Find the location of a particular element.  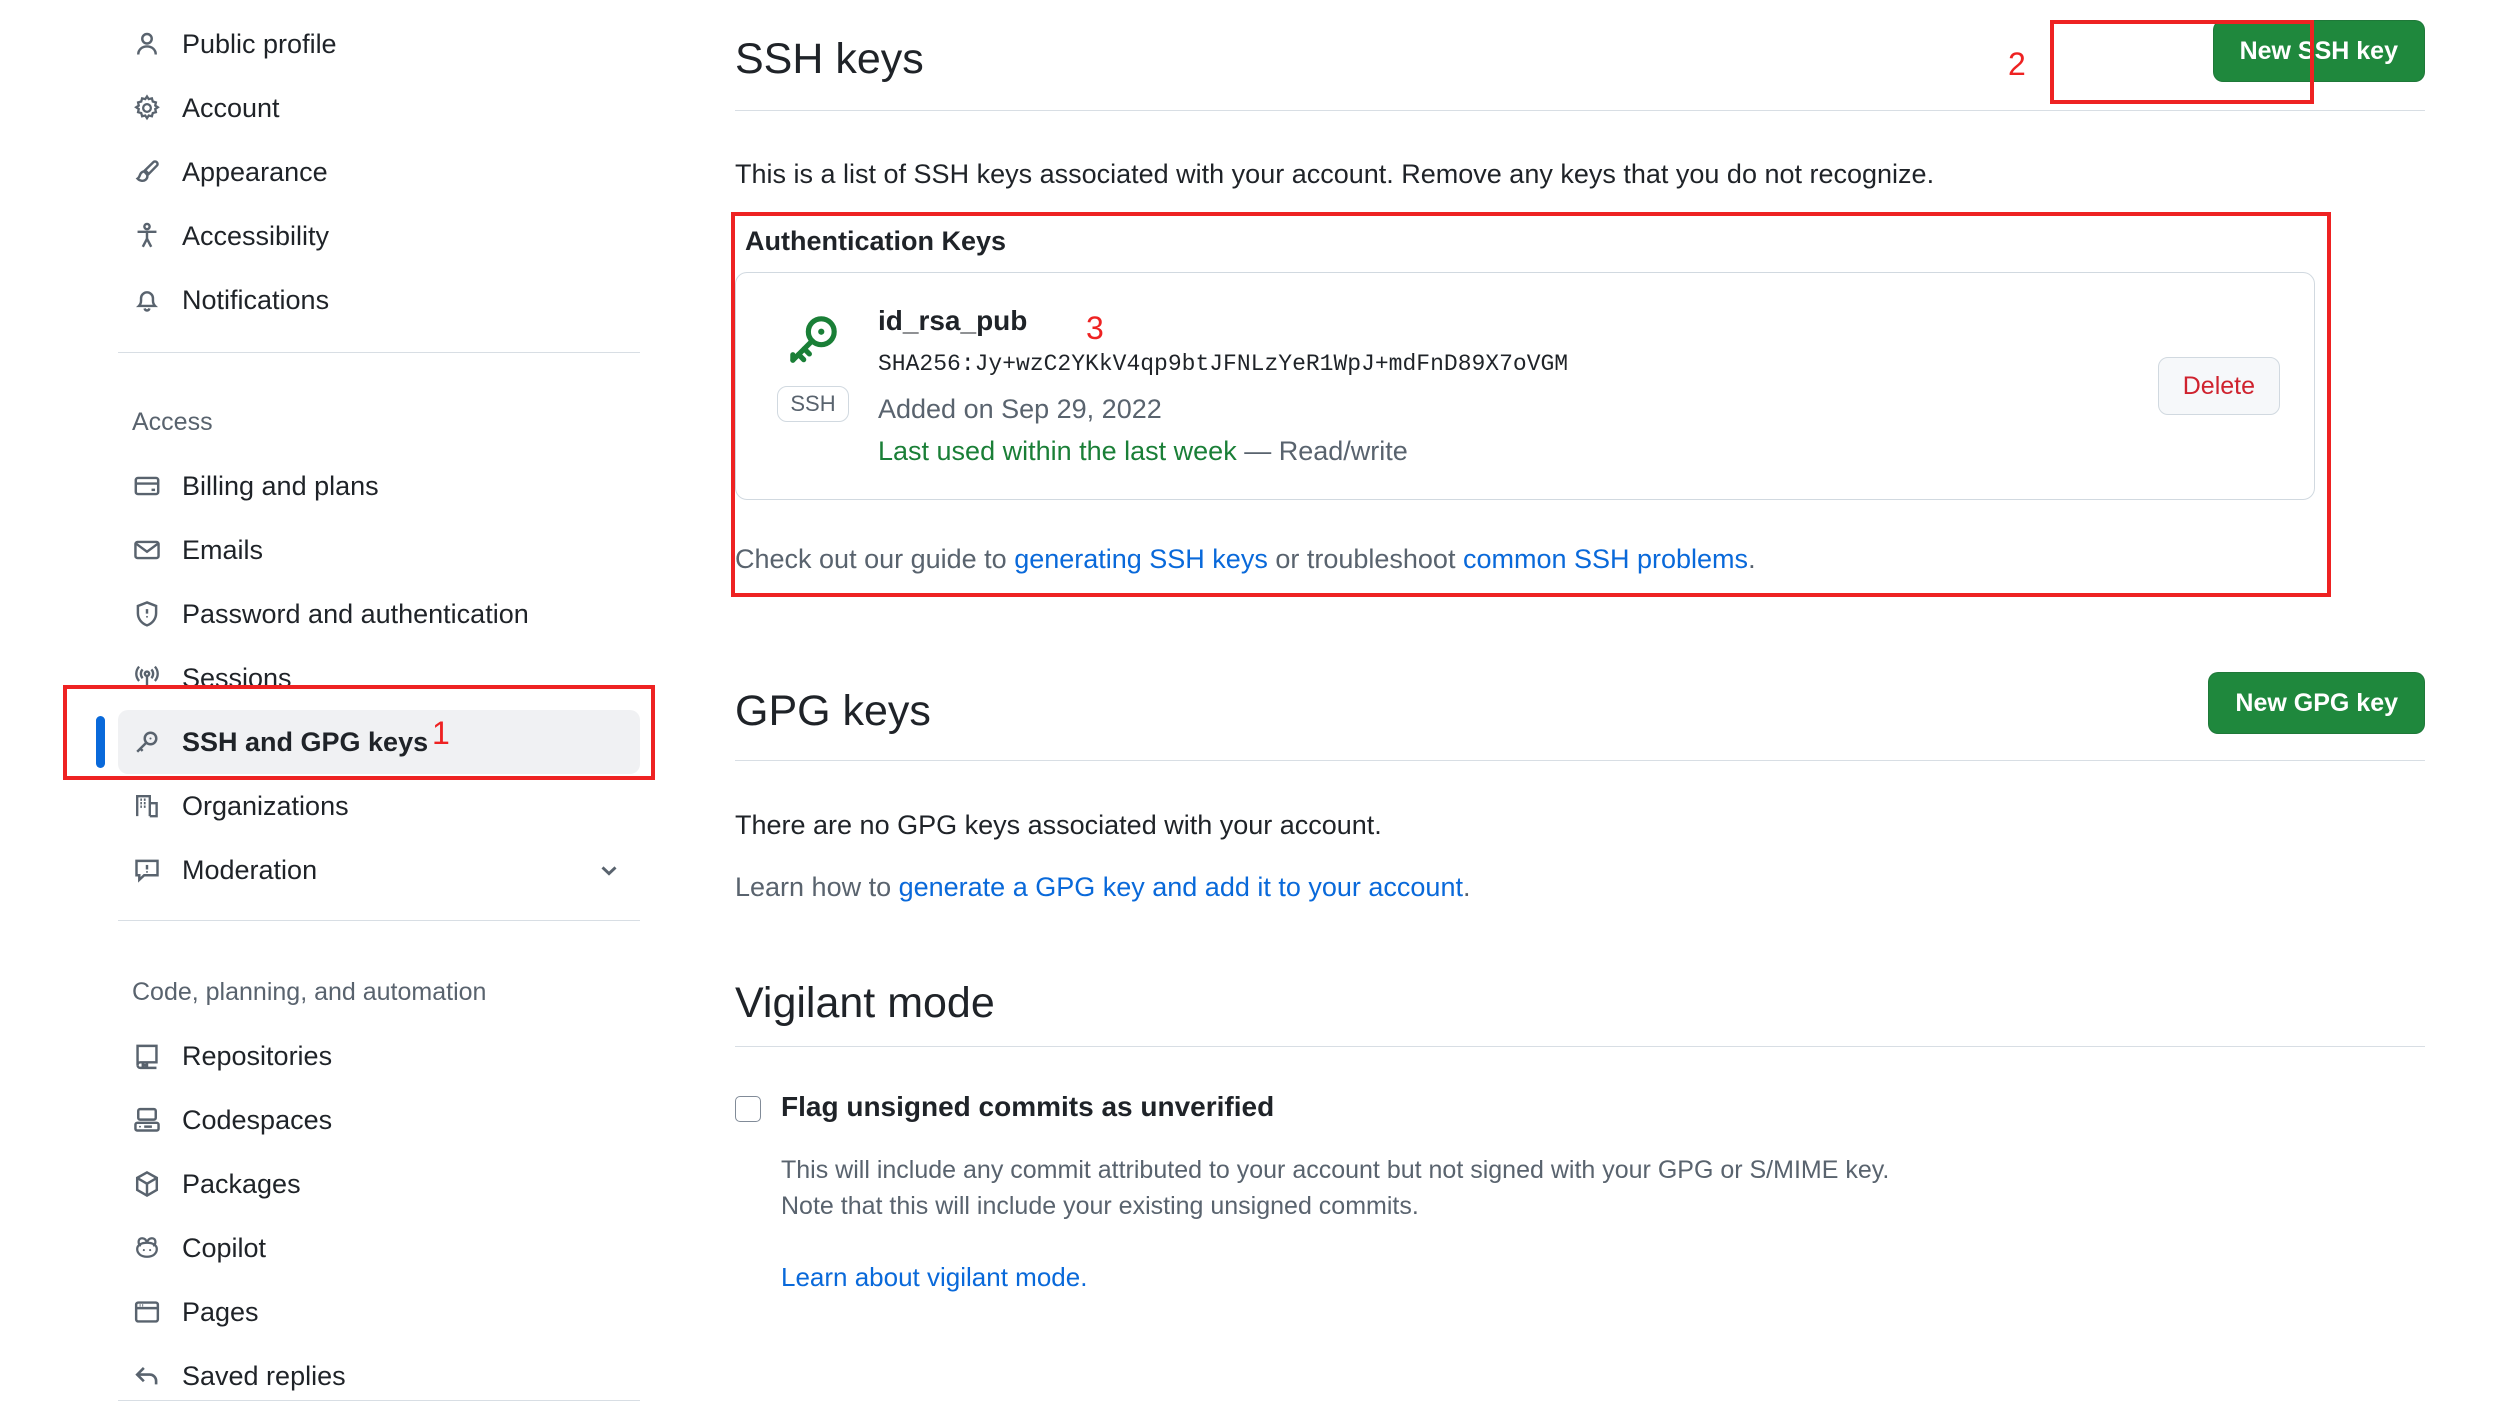

ssh-key-added-date: Added on Sep 29, 2022 is located at coordinates (1020, 408).